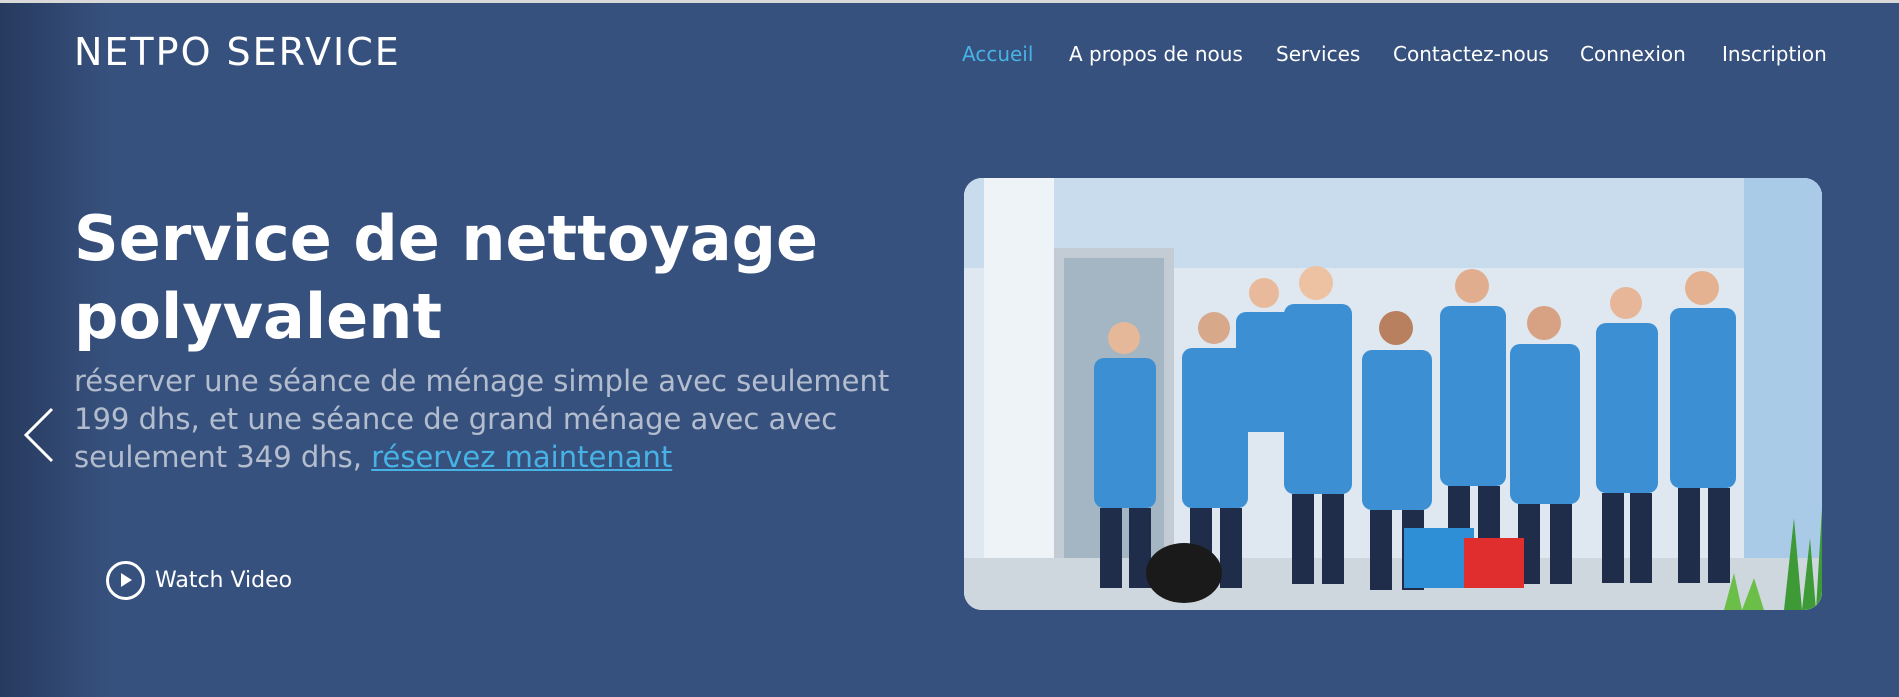 This screenshot has width=1899, height=697. What do you see at coordinates (521, 457) in the screenshot?
I see `reserve-now-link: réservez maintenant` at bounding box center [521, 457].